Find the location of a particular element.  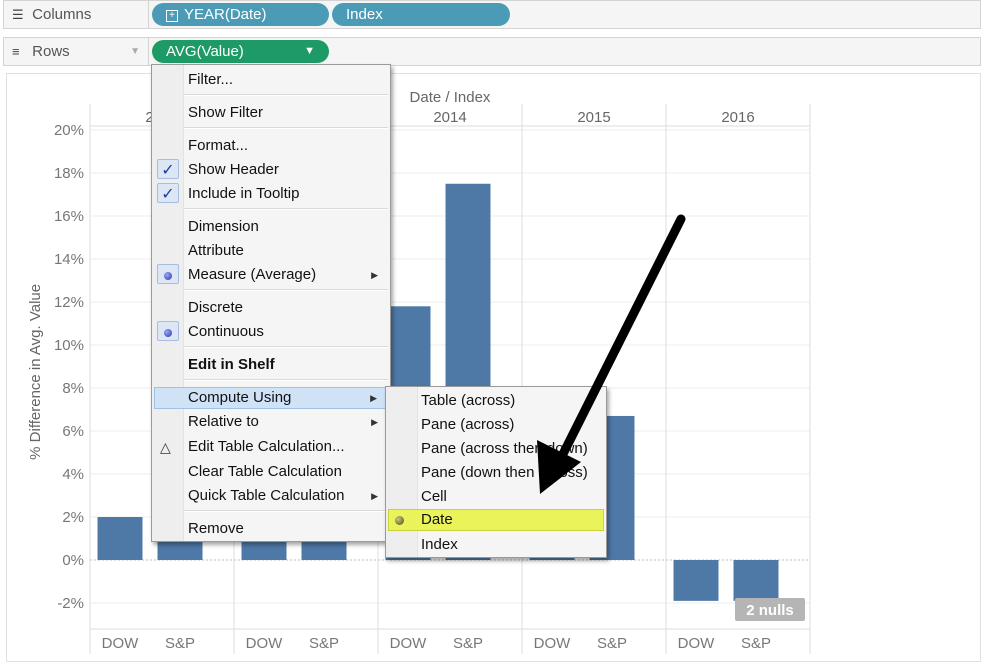

table-calculation-delta-icon: △ is located at coordinates (165, 447).